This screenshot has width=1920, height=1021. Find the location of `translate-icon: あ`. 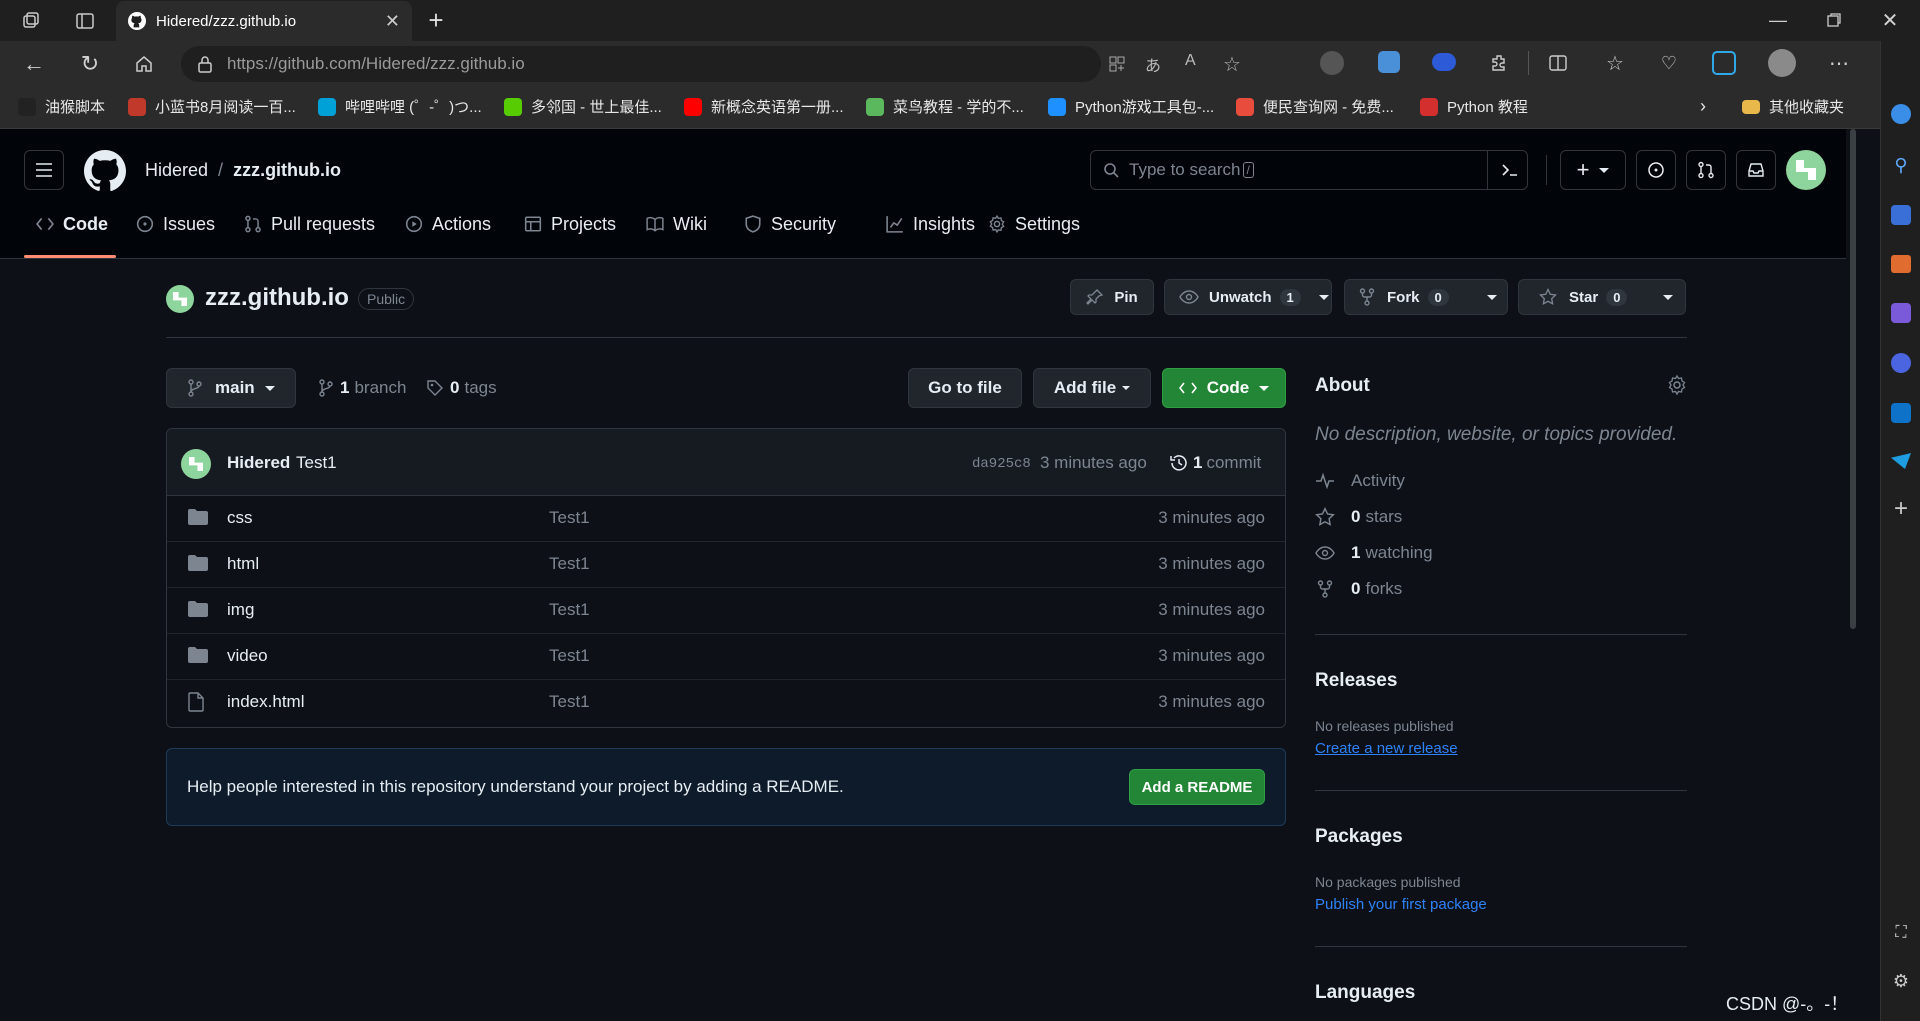

translate-icon: あ is located at coordinates (1153, 64).